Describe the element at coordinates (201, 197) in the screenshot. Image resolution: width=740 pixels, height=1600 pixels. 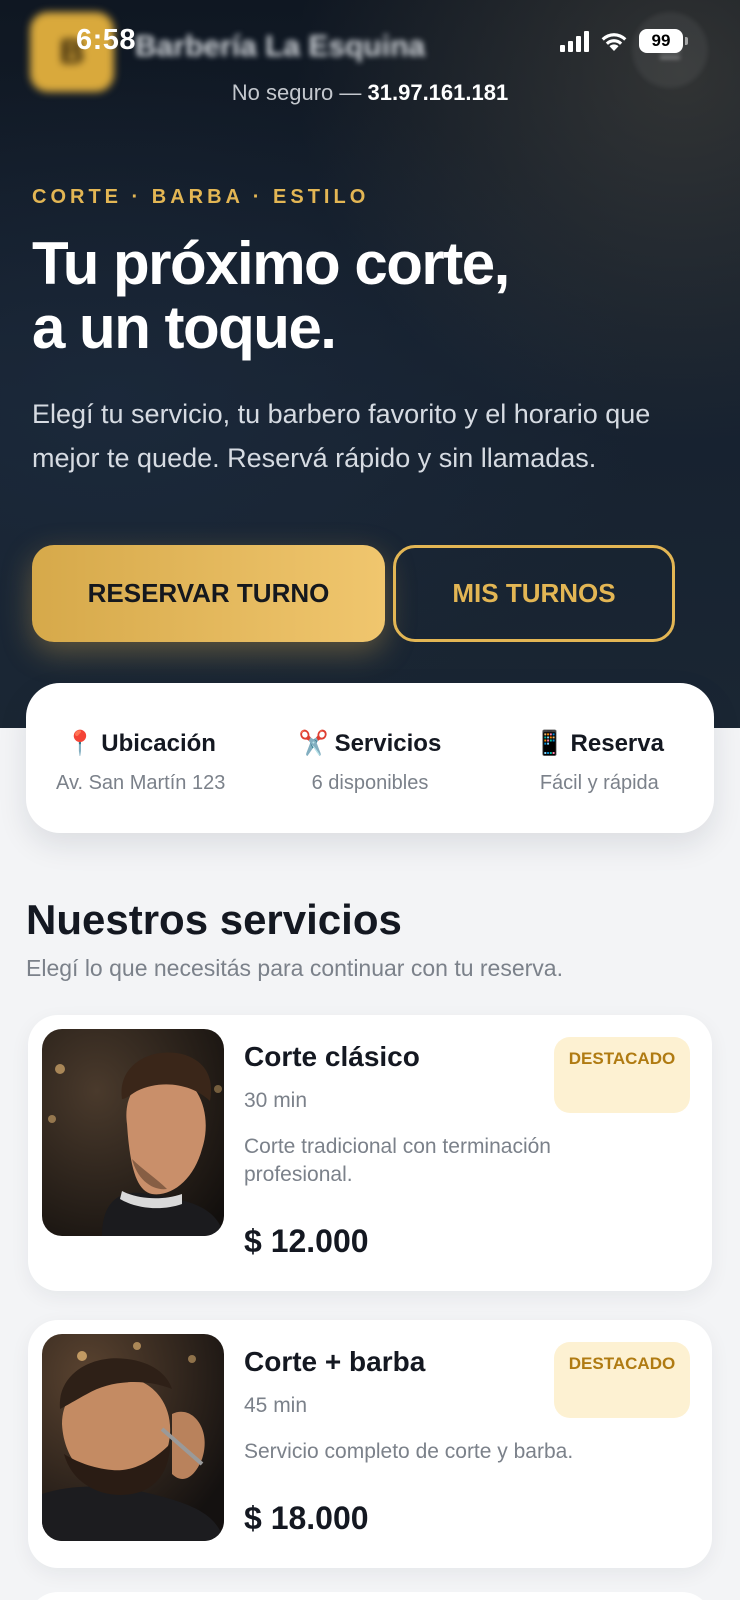
I see `hero-eyebrow: CORTE · BARBA · ESTILO` at that location.